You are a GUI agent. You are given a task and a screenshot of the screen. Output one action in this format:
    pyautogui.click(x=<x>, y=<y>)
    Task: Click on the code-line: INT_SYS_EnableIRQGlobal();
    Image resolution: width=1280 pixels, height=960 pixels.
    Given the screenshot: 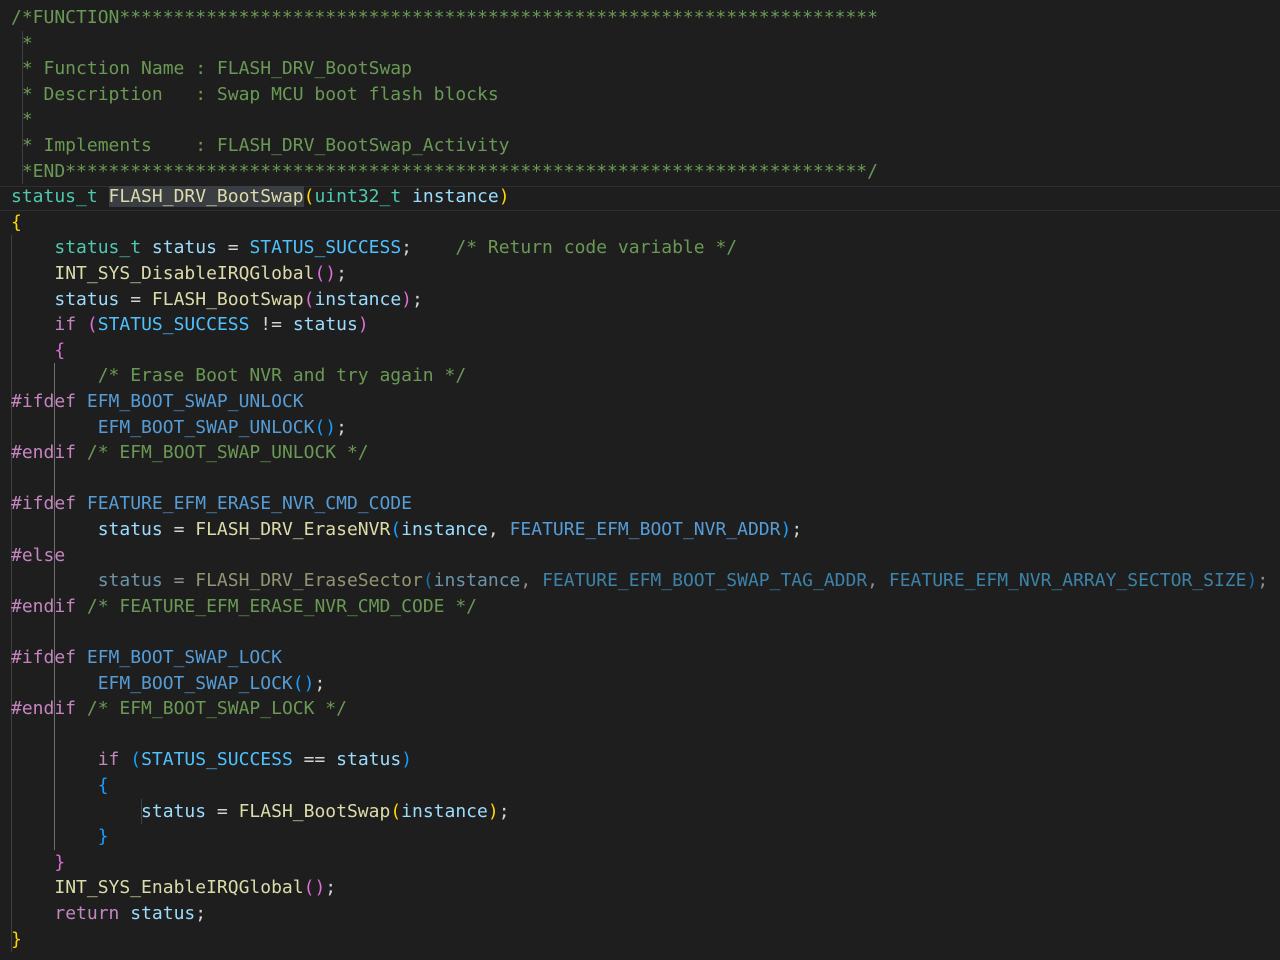 What is the action you would take?
    pyautogui.click(x=173, y=887)
    